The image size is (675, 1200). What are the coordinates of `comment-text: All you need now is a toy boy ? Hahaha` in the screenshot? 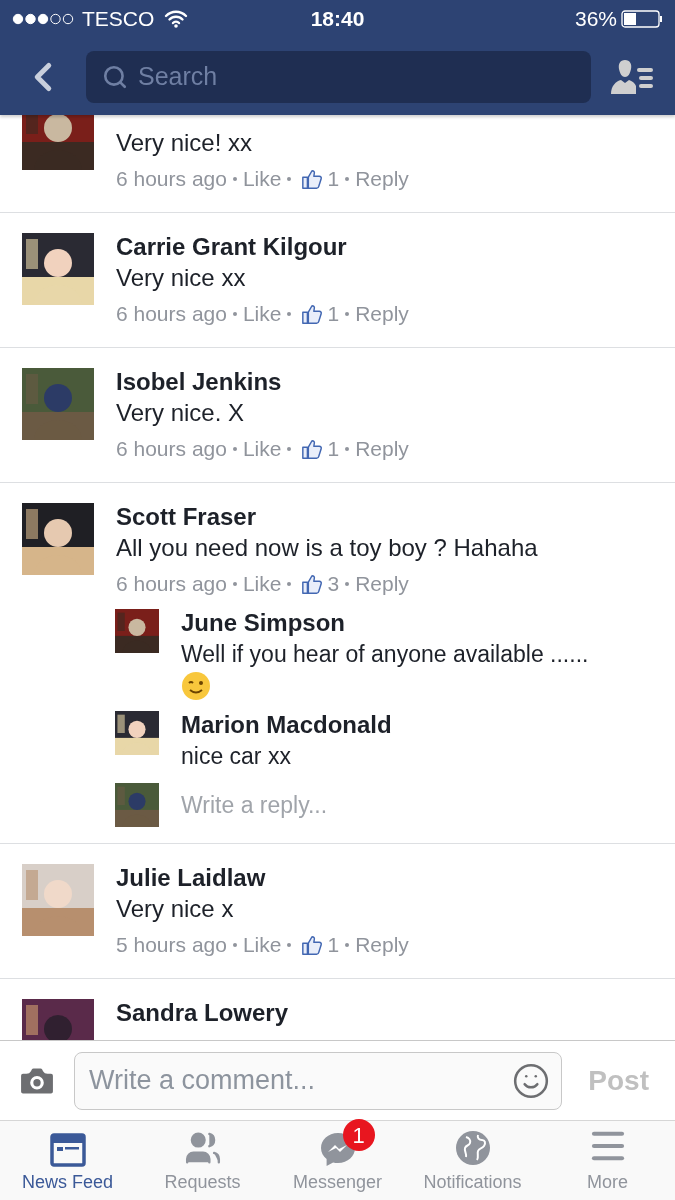 It's located at (327, 548).